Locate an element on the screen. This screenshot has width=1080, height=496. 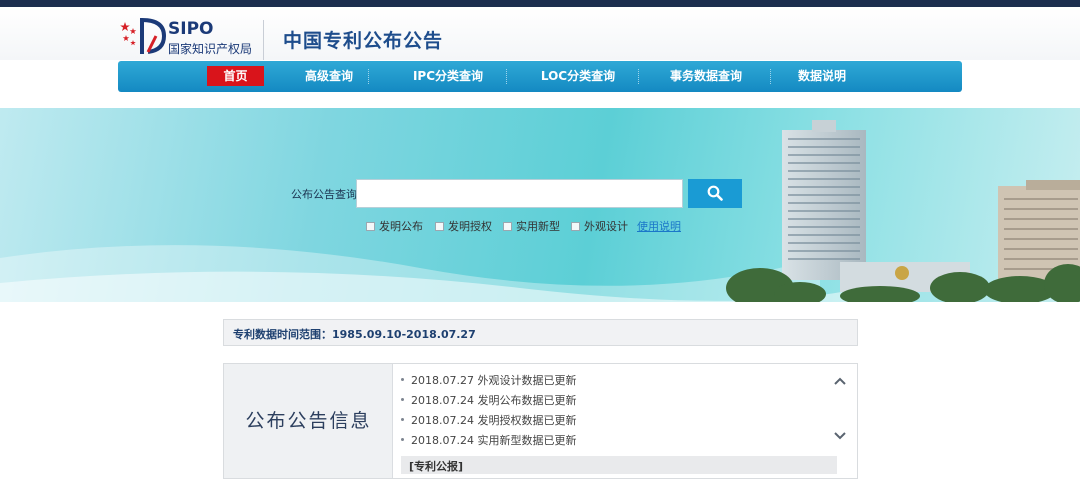
chevron-up-icon is located at coordinates (840, 381).